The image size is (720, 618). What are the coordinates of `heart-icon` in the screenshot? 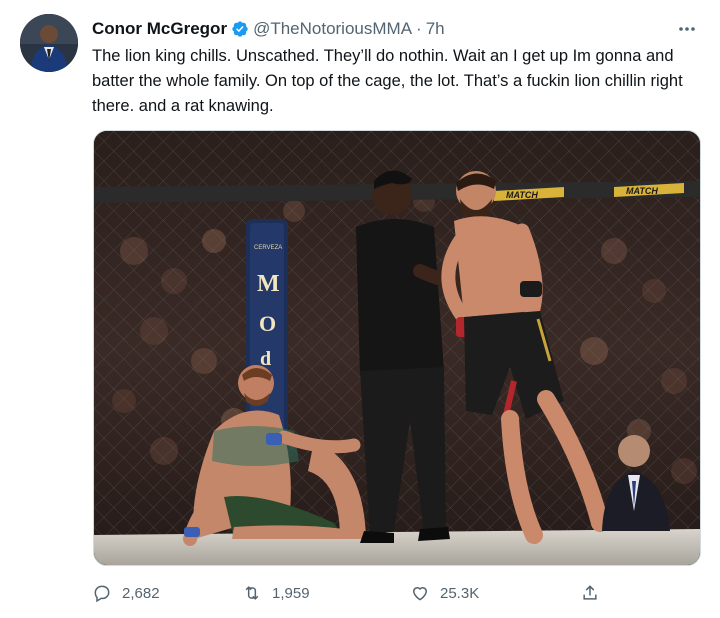 It's located at (420, 594).